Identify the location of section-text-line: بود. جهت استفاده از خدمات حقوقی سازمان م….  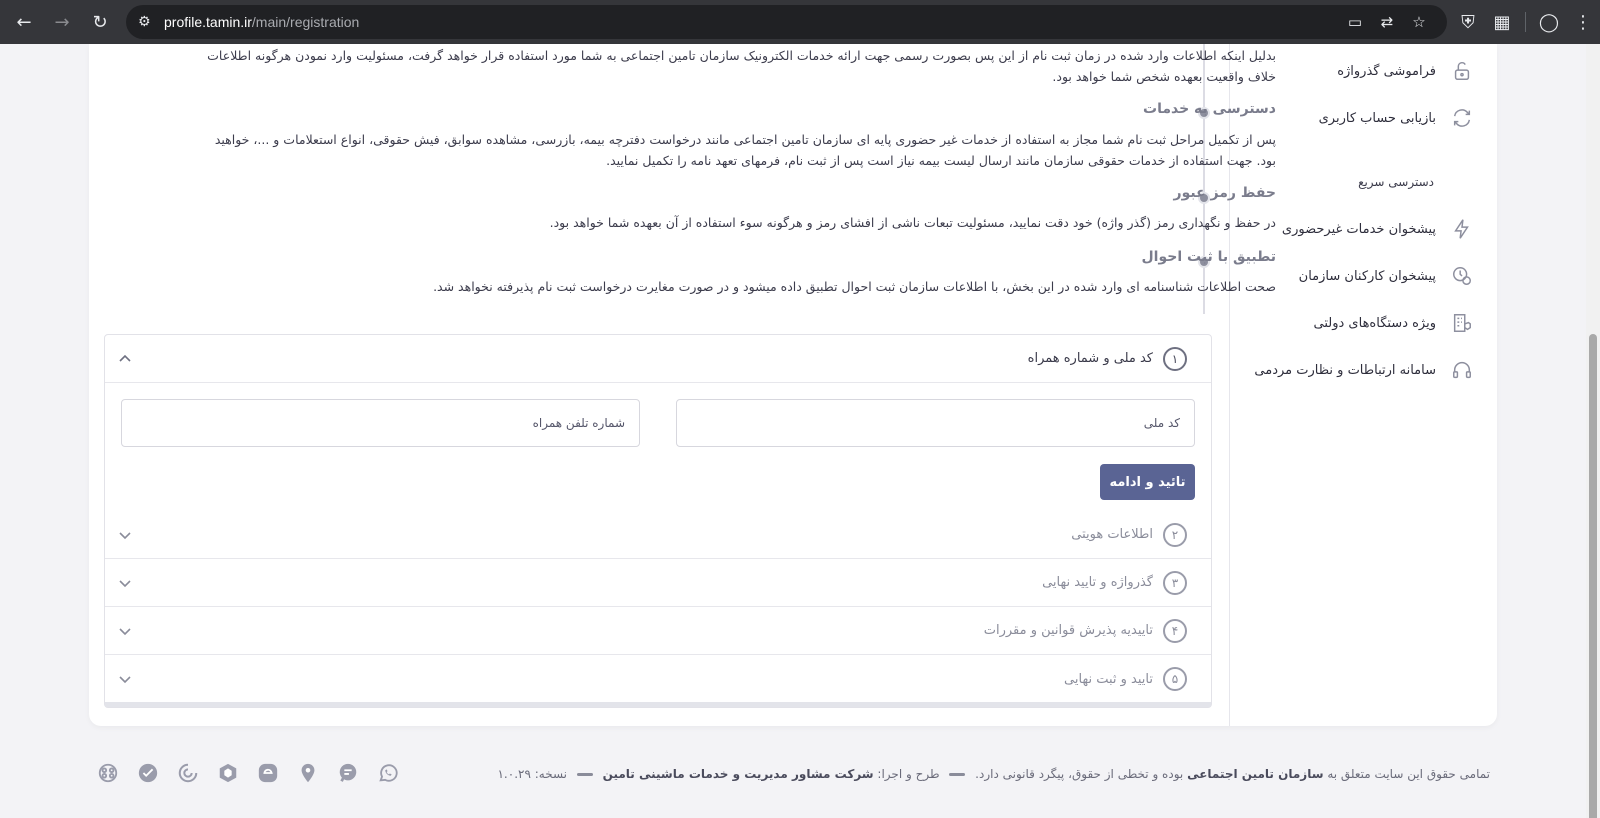
(941, 160).